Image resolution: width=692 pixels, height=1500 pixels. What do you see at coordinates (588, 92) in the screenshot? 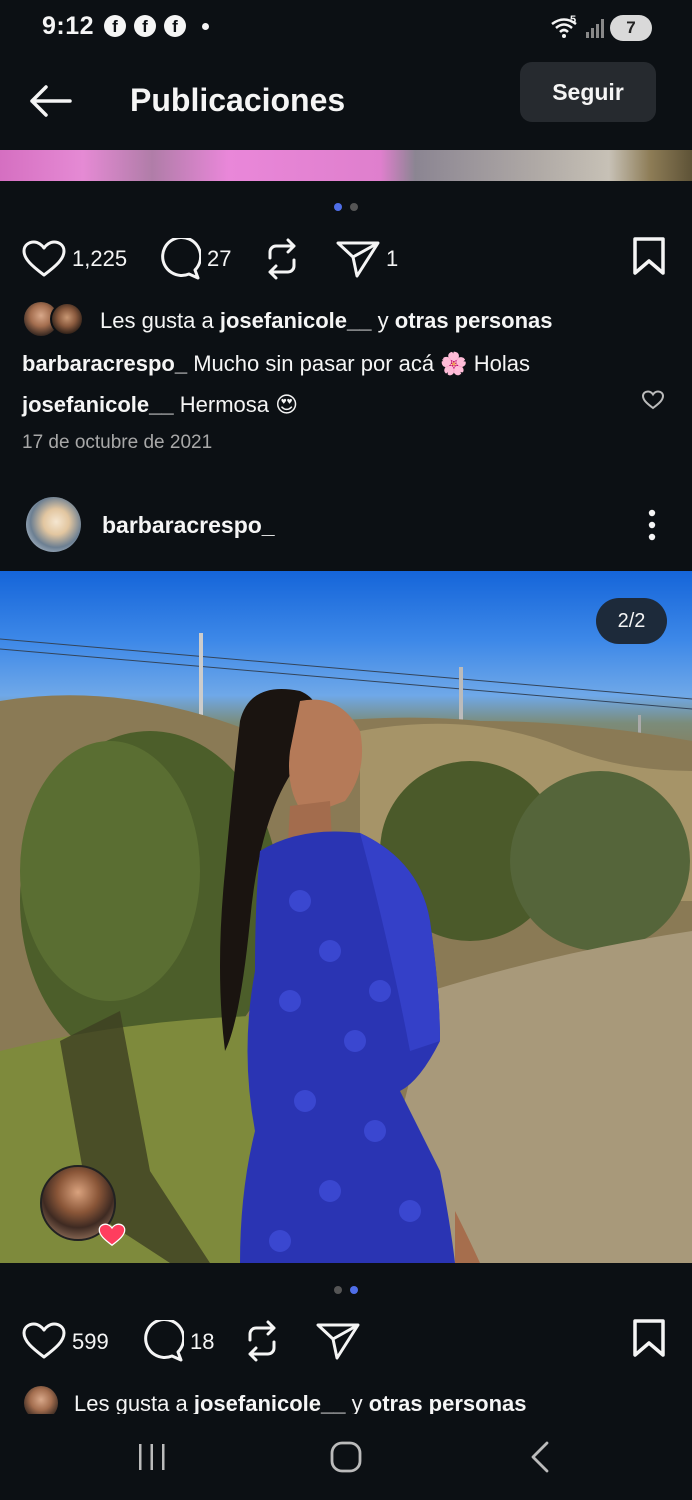
I see `follow-button: Seguir` at bounding box center [588, 92].